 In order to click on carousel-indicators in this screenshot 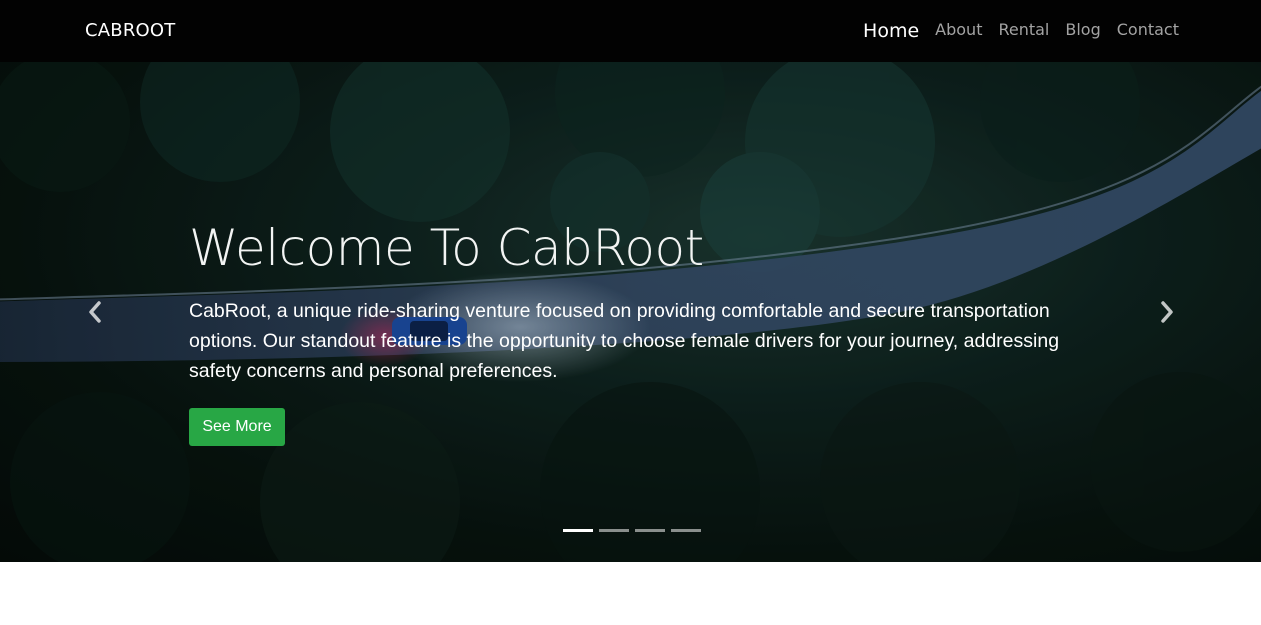, I will do `click(632, 530)`.